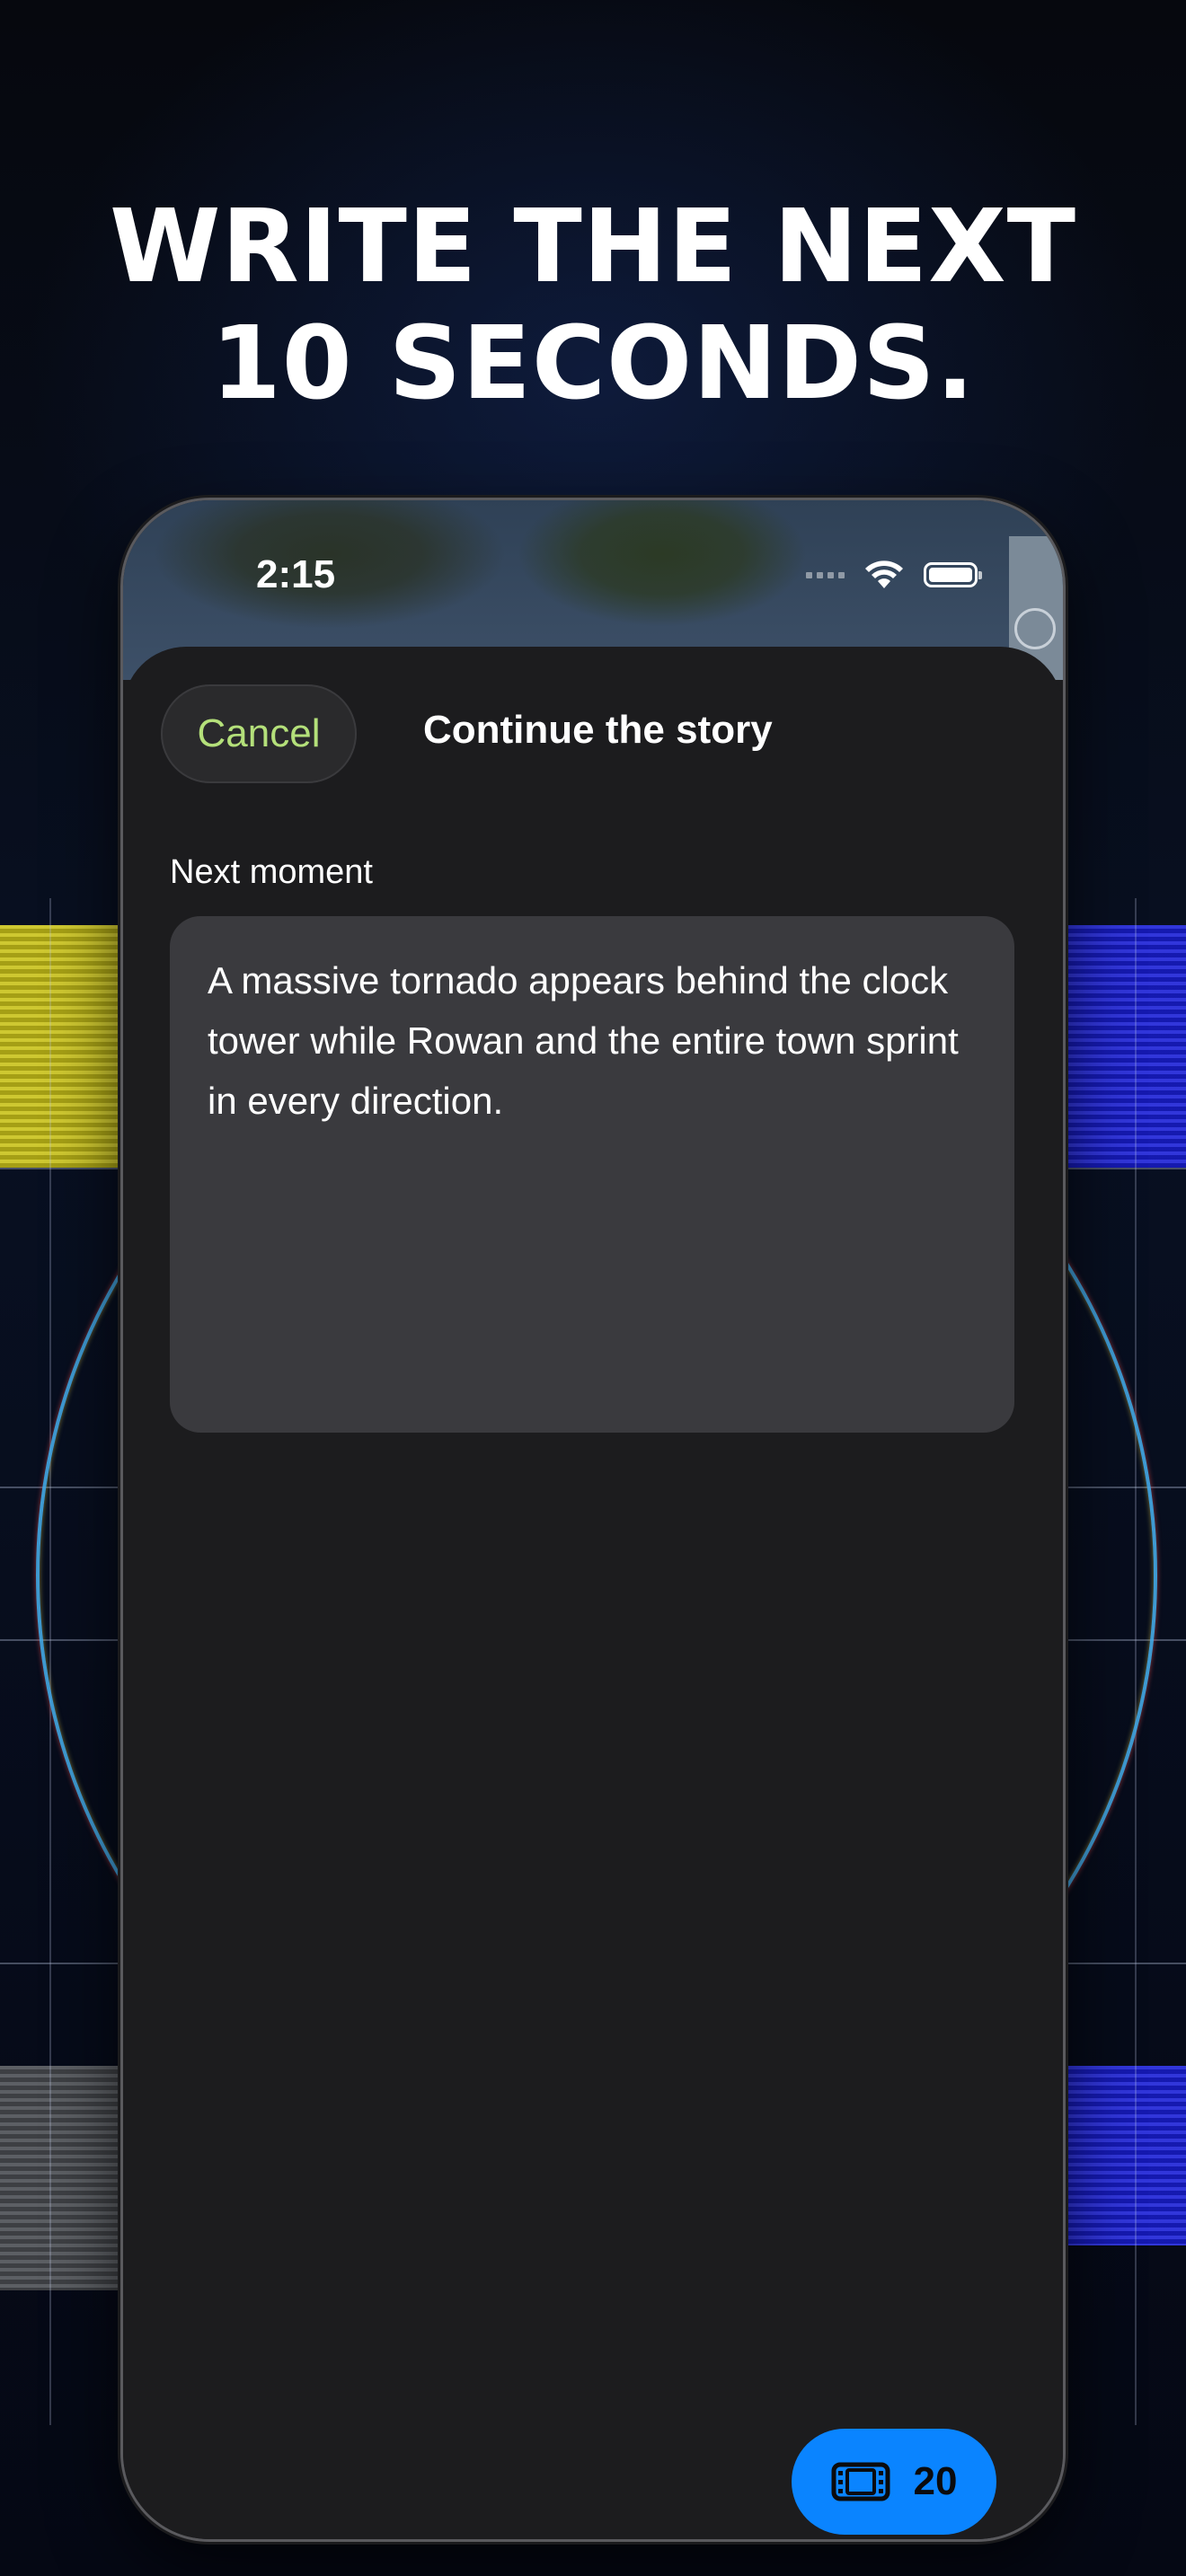 This screenshot has width=1186, height=2576. I want to click on film-icon, so click(860, 2481).